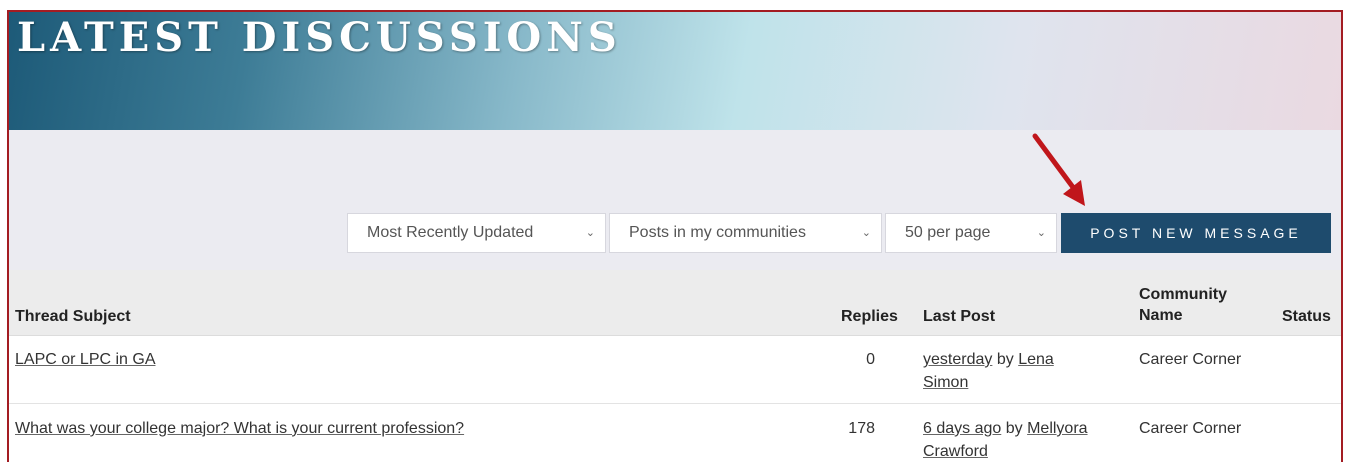 This screenshot has height=462, width=1348. Describe the element at coordinates (1306, 316) in the screenshot. I see `column-header-status: Status` at that location.